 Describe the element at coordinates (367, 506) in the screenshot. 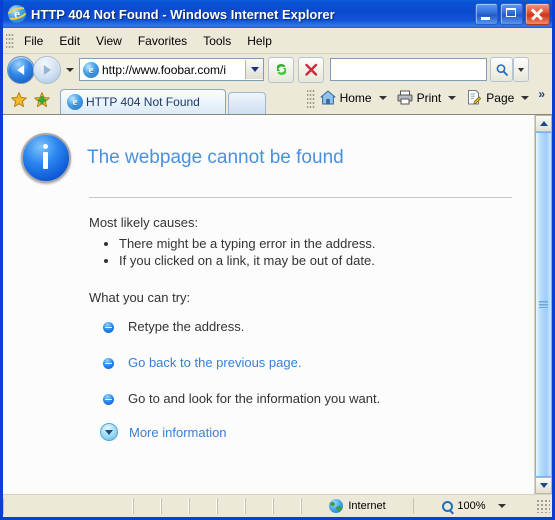

I see `security-zone-label: Internet` at that location.